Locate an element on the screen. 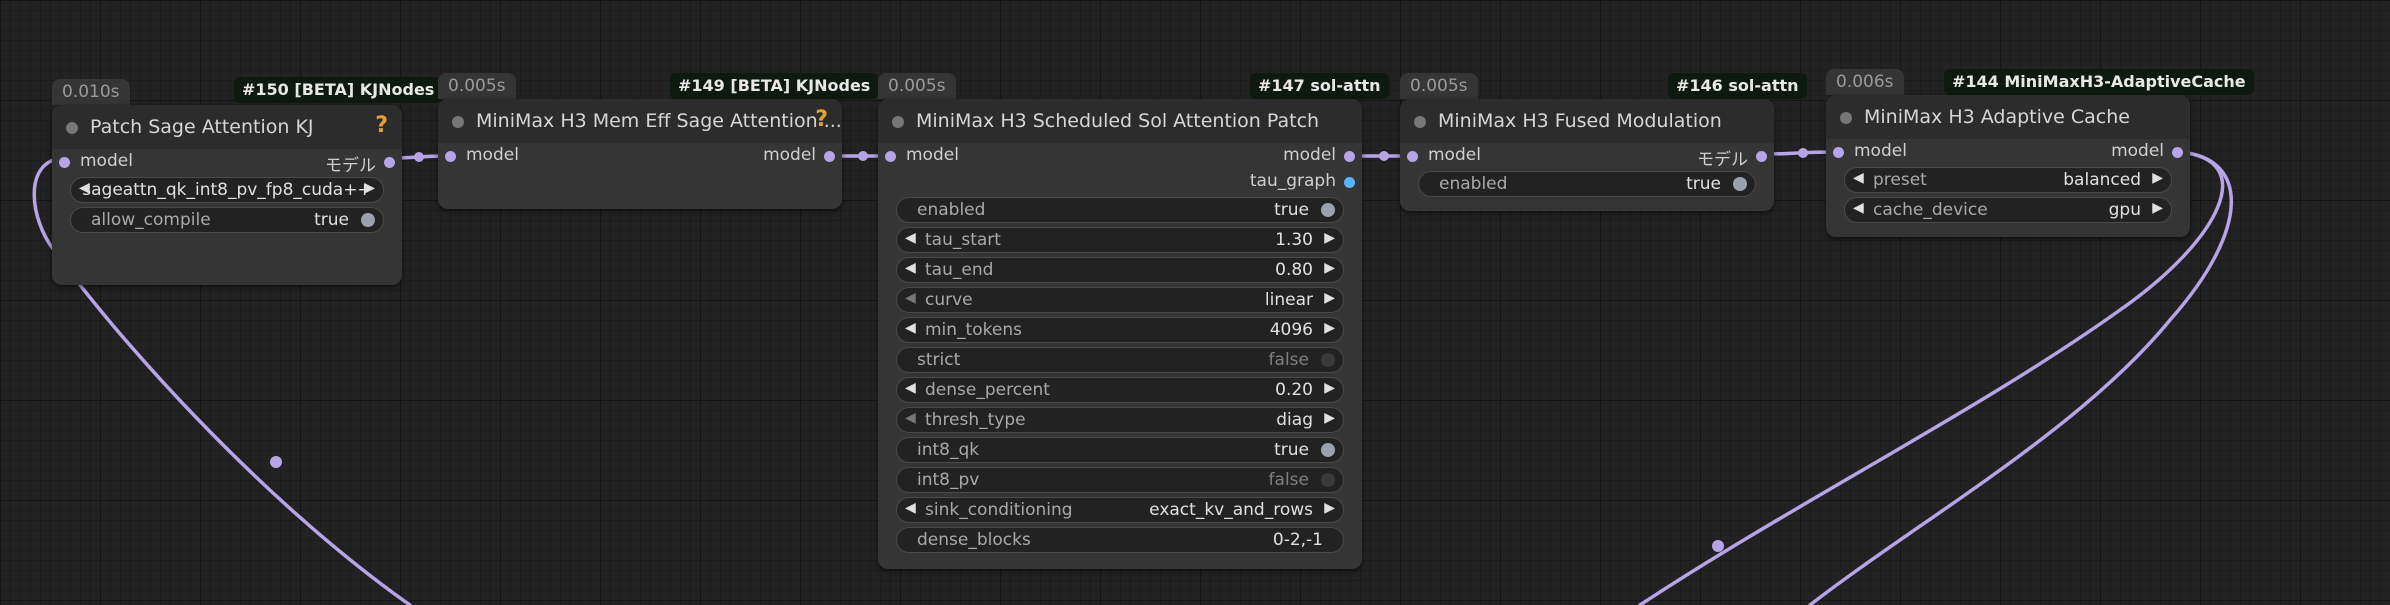  int8-pv-toggle: int8_pv false is located at coordinates (1120, 480).